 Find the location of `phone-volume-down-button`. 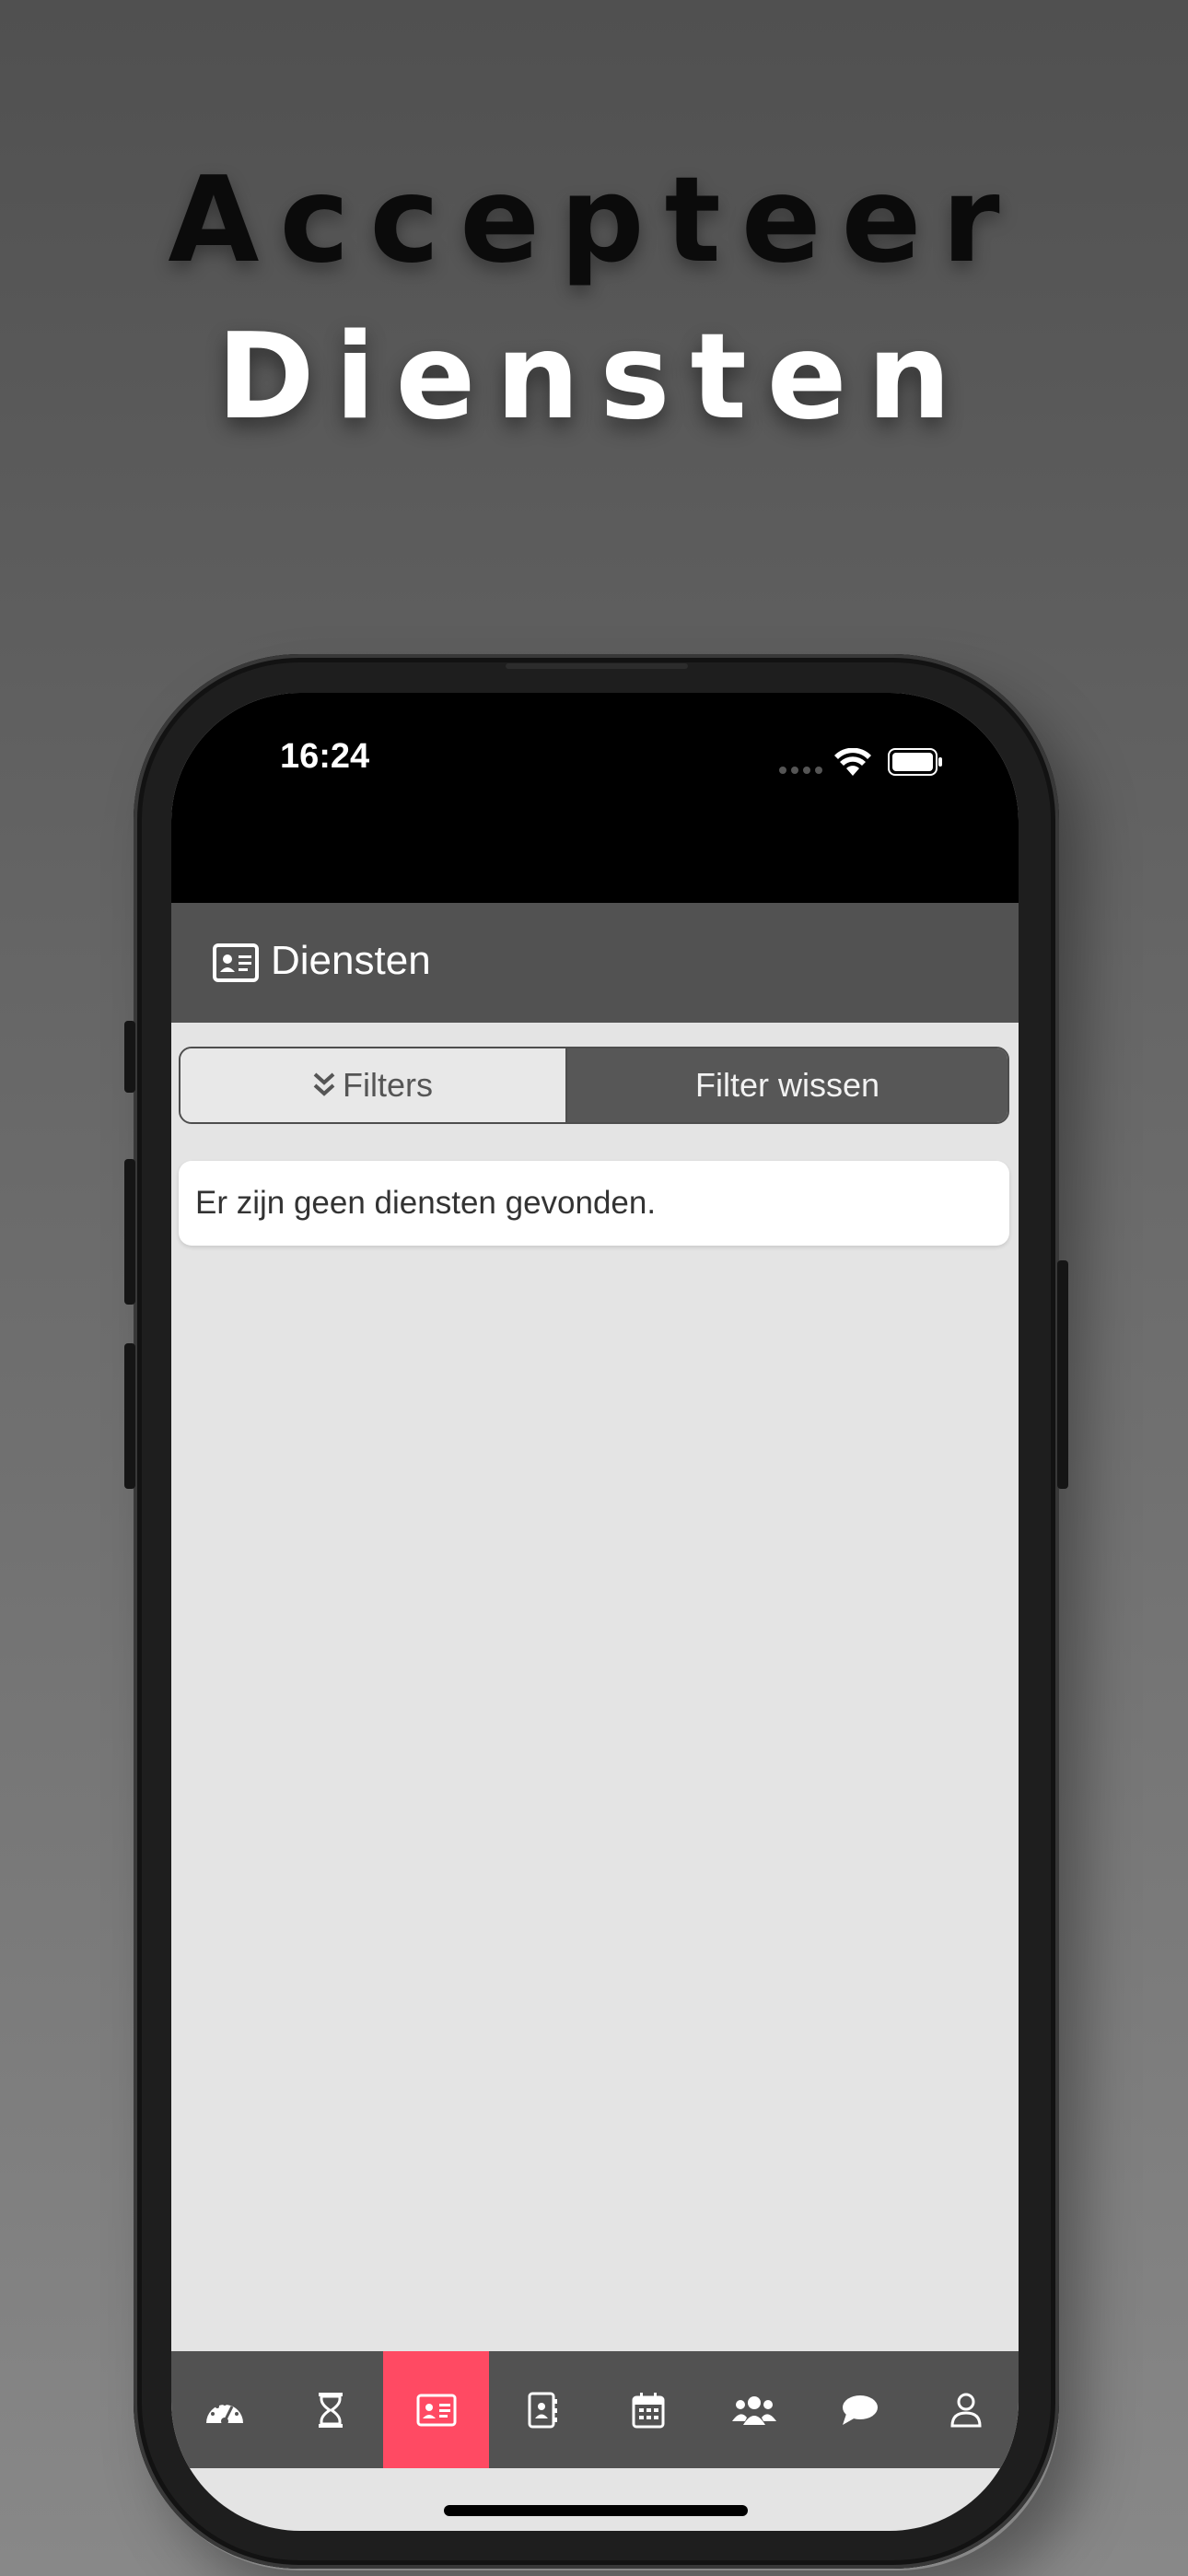

phone-volume-down-button is located at coordinates (129, 1416).